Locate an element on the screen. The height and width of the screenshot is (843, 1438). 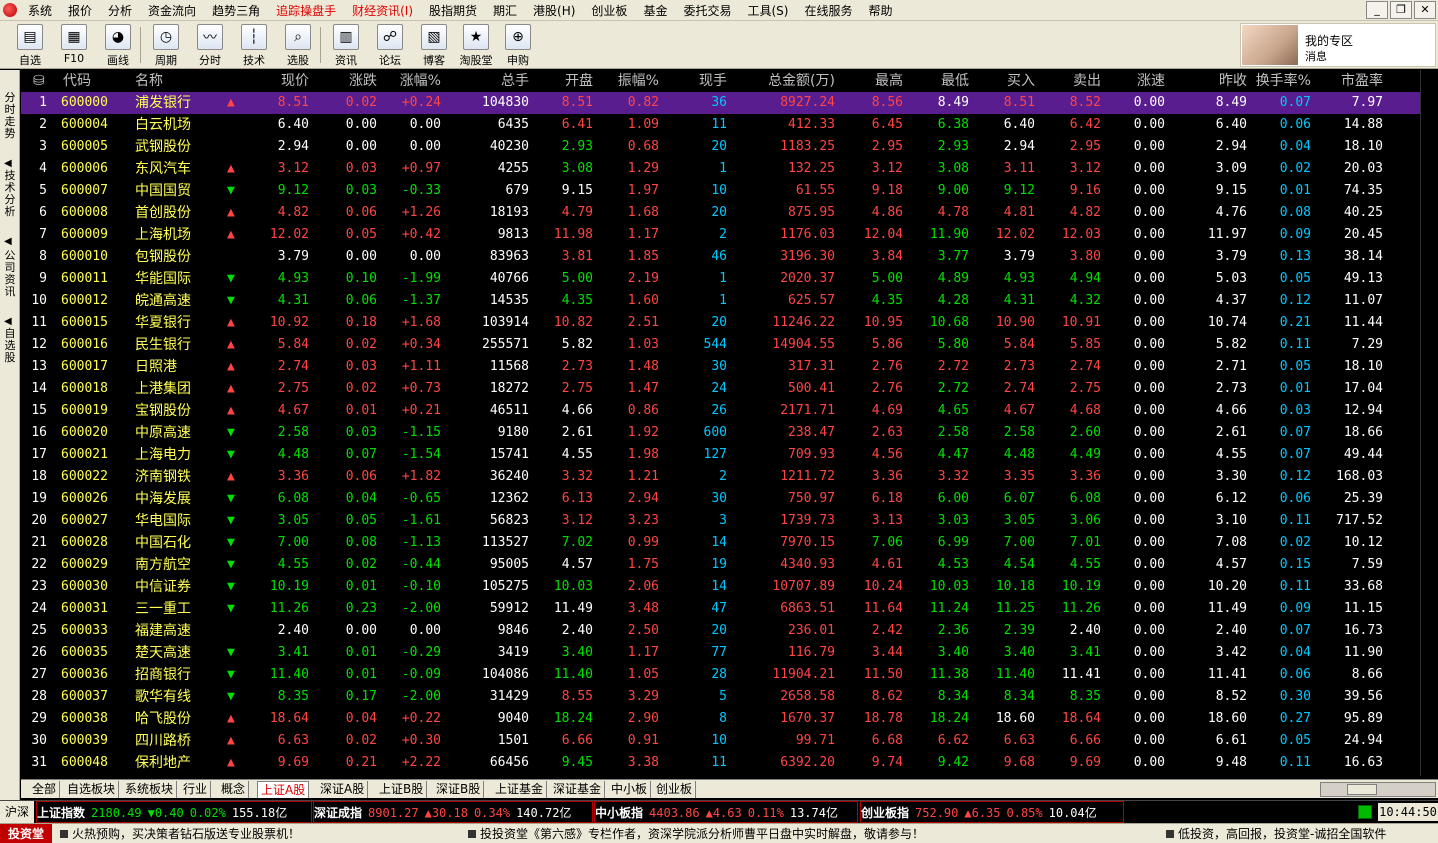
horizontal-scrollbar is located at coordinates (1378, 789).